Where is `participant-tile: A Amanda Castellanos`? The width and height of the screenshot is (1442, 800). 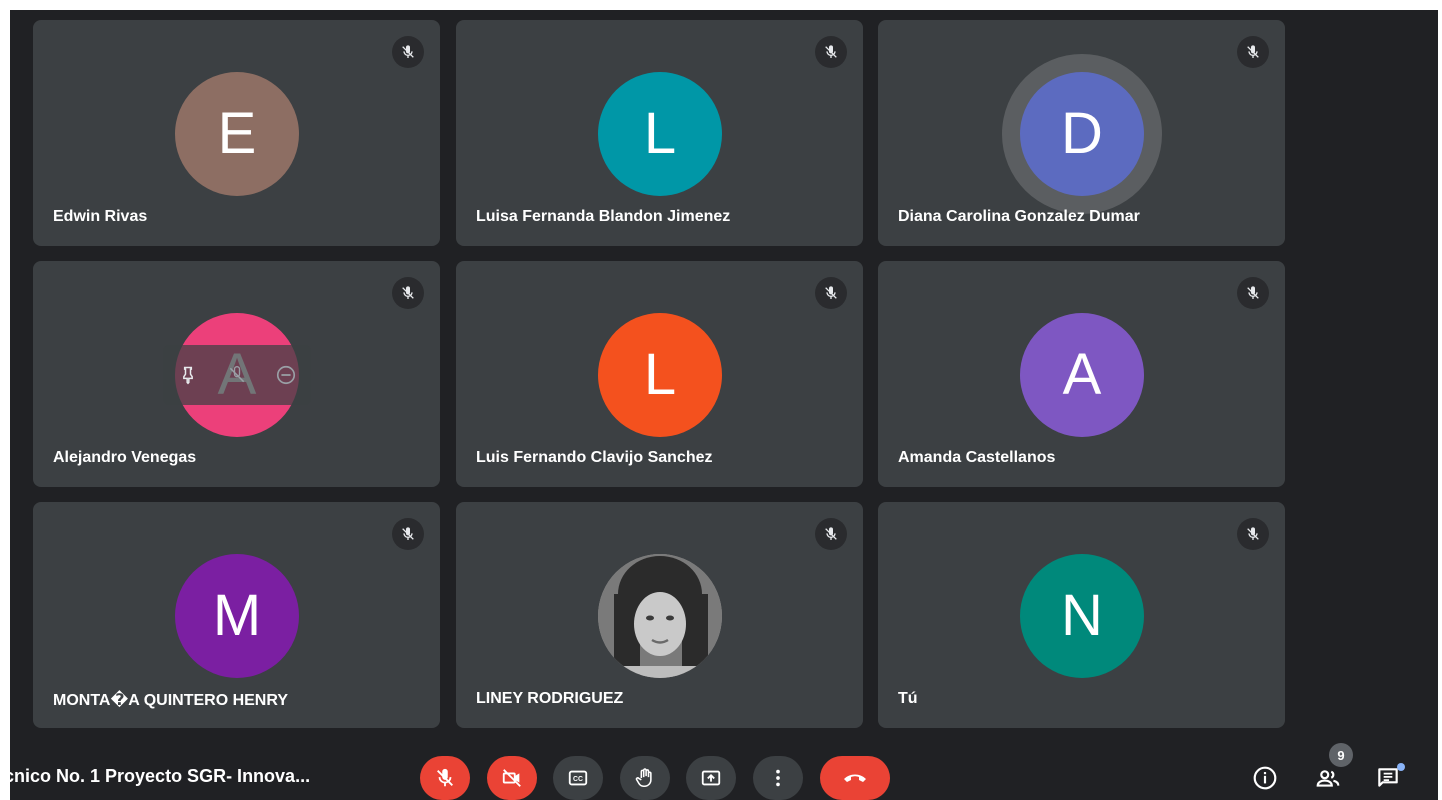 participant-tile: A Amanda Castellanos is located at coordinates (1081, 374).